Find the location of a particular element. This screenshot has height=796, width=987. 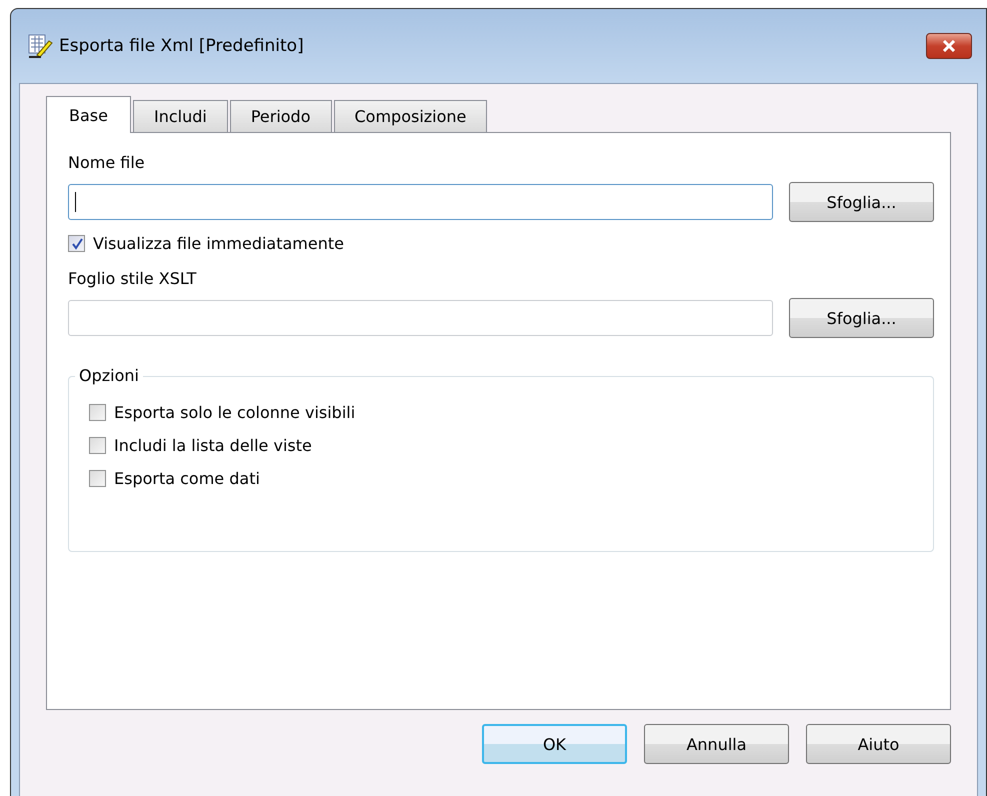

checkbox-label: Visualizza file immediatamente is located at coordinates (218, 243).